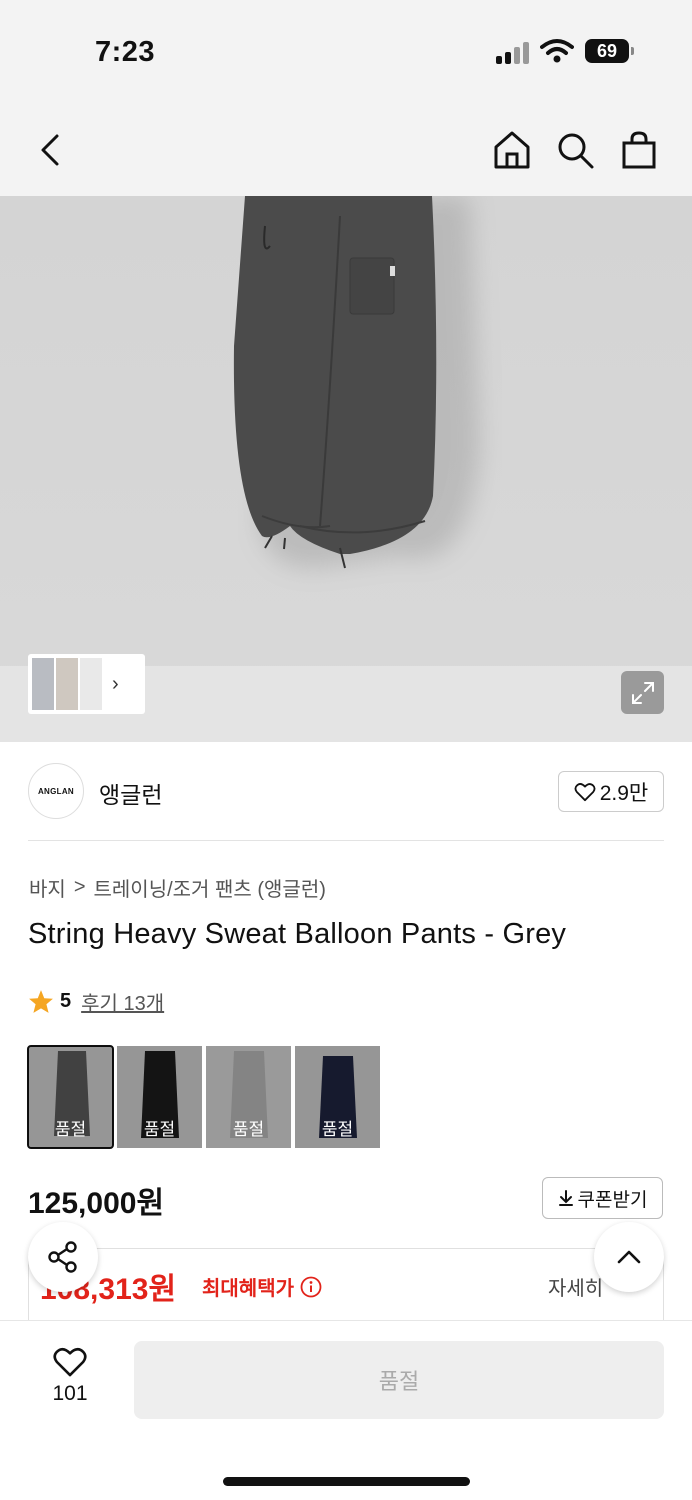 The image size is (692, 1500). I want to click on max-benefit-label-group: 최대혜택가, so click(262, 1286).